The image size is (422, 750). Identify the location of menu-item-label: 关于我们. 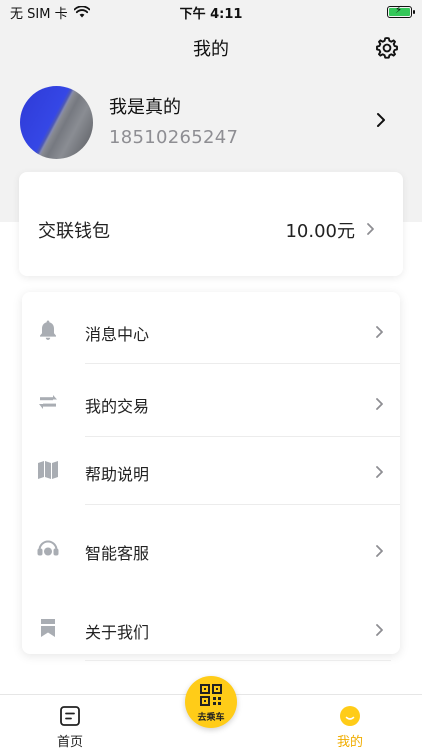
(117, 632).